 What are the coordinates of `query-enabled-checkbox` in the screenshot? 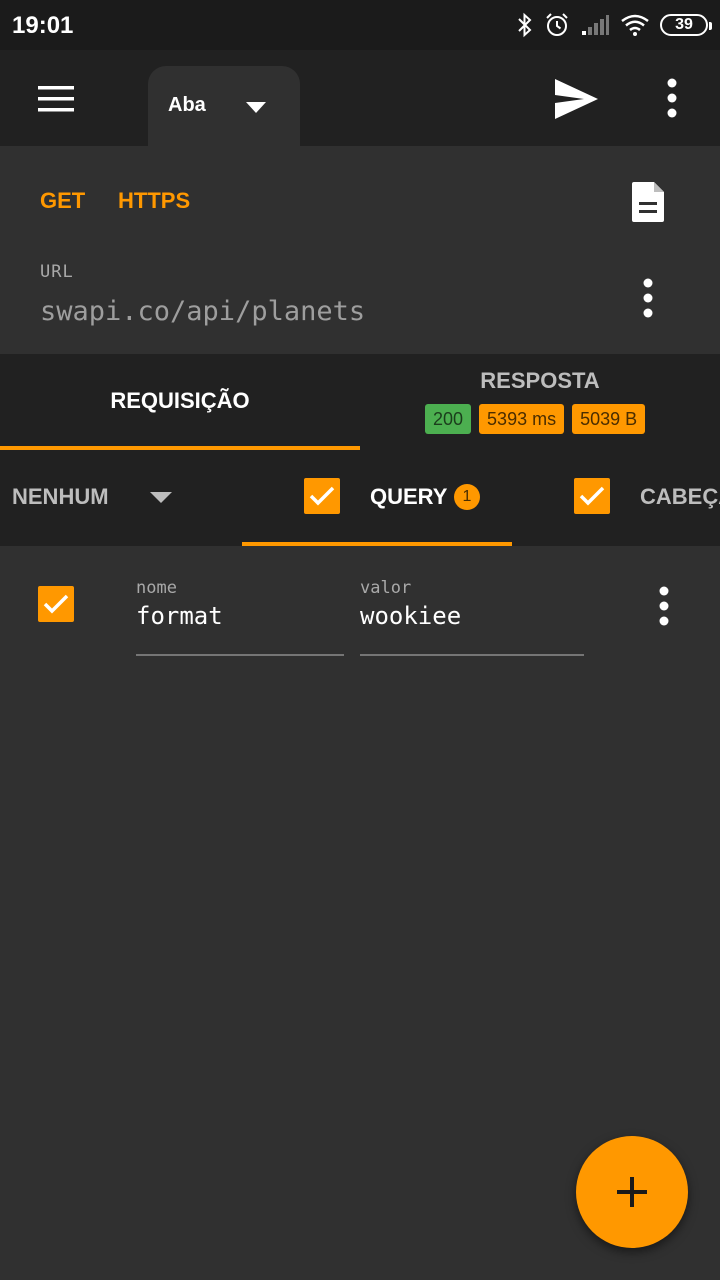 It's located at (322, 496).